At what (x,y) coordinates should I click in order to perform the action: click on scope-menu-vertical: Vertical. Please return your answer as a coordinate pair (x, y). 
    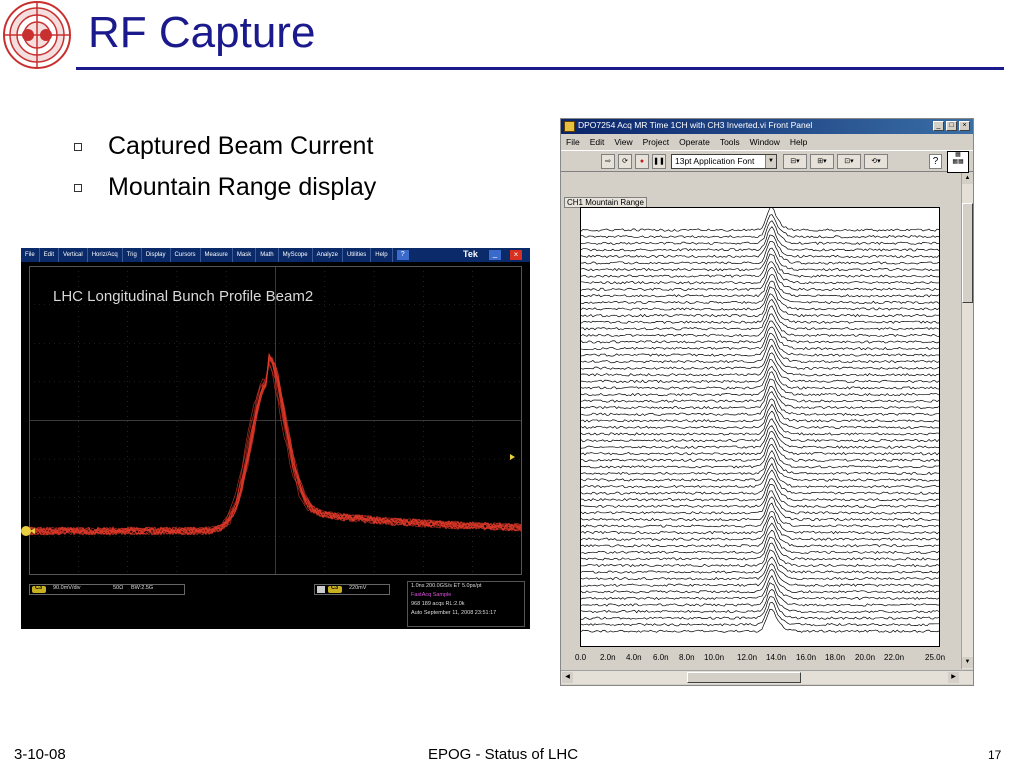
    Looking at the image, I should click on (73, 255).